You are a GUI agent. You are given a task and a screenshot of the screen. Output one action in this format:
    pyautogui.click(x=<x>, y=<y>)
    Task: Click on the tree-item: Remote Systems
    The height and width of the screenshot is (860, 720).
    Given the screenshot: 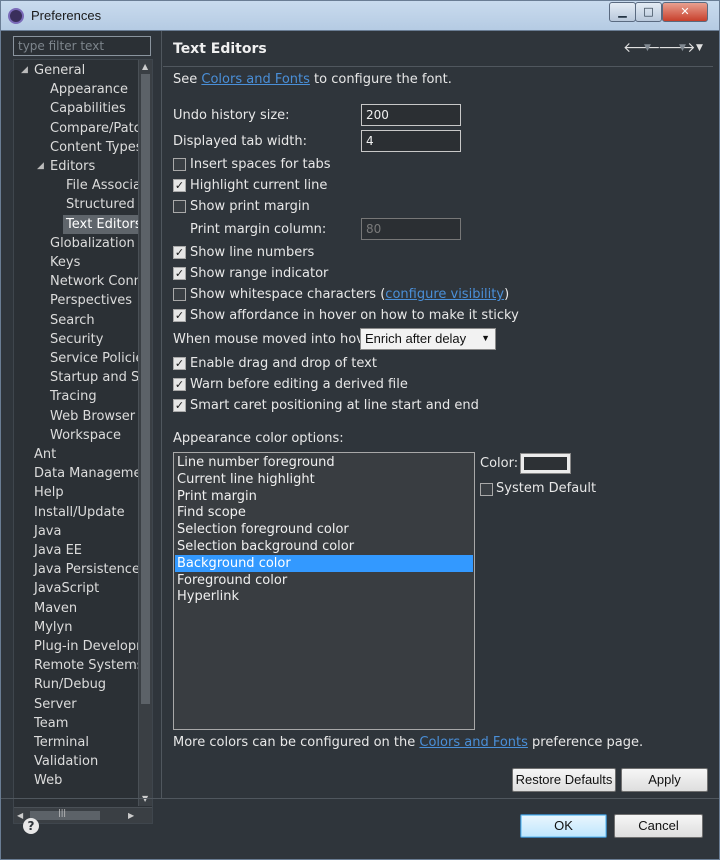 What is the action you would take?
    pyautogui.click(x=89, y=665)
    